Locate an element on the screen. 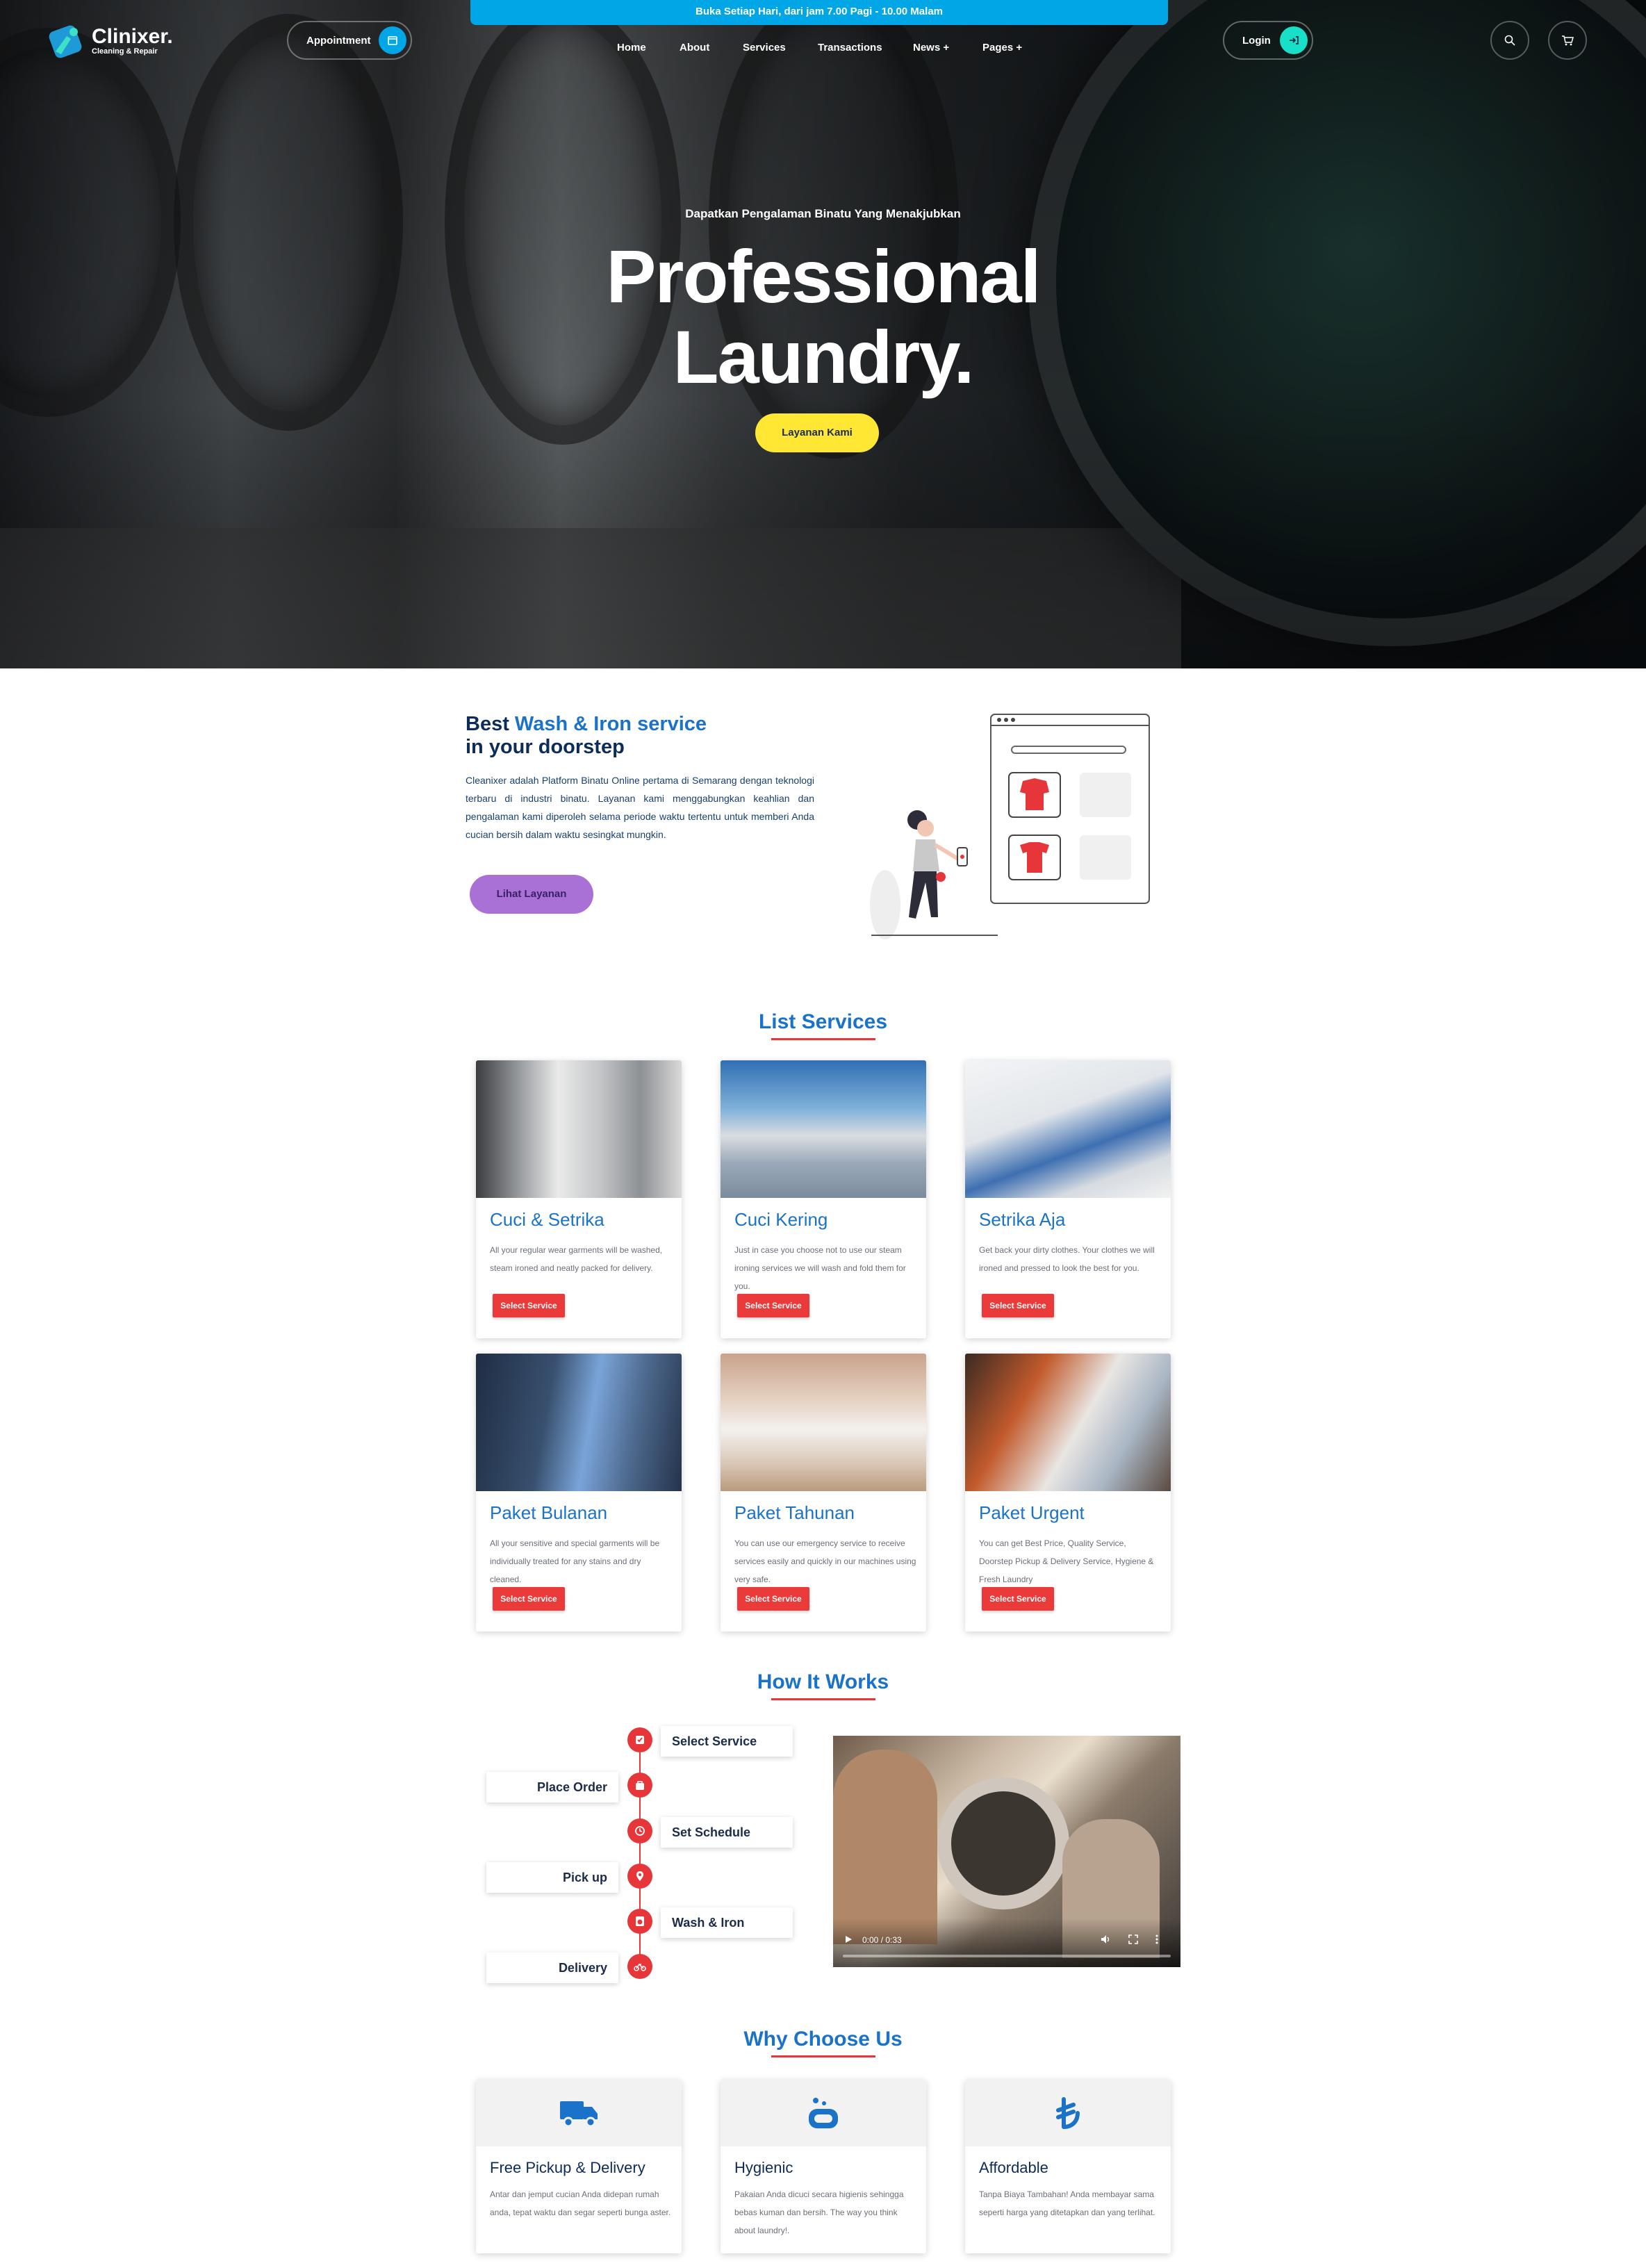 Image resolution: width=1646 pixels, height=2268 pixels. our-services-button: Layanan Kami is located at coordinates (817, 432).